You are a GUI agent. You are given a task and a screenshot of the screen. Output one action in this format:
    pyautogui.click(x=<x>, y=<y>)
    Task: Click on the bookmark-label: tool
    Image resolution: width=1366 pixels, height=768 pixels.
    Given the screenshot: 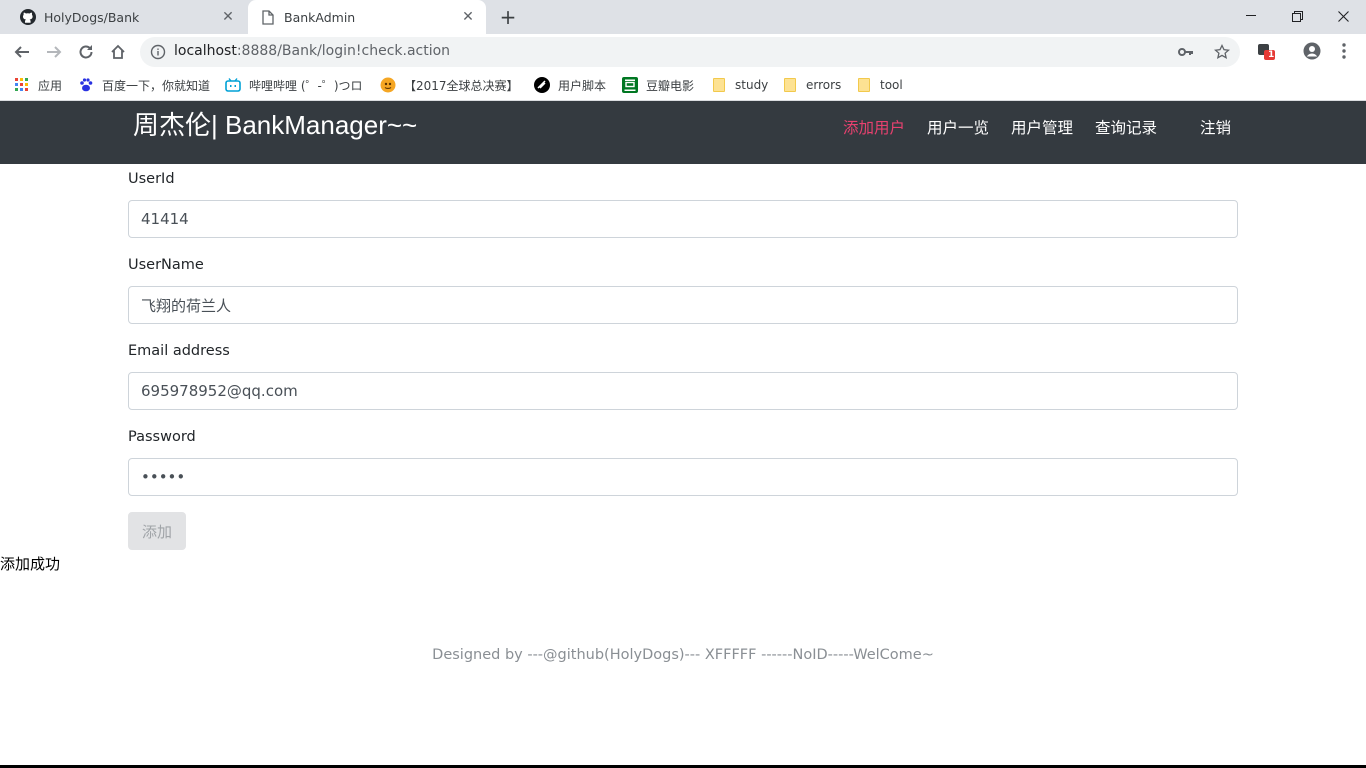 What is the action you would take?
    pyautogui.click(x=891, y=85)
    